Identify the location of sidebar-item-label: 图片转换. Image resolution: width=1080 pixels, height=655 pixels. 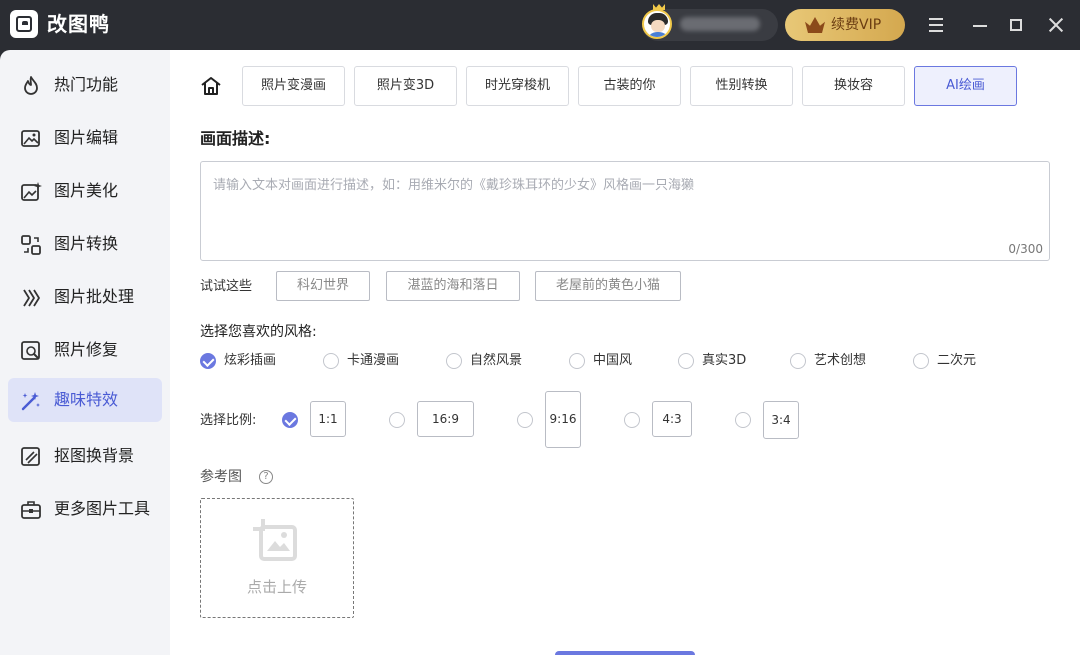
(86, 243).